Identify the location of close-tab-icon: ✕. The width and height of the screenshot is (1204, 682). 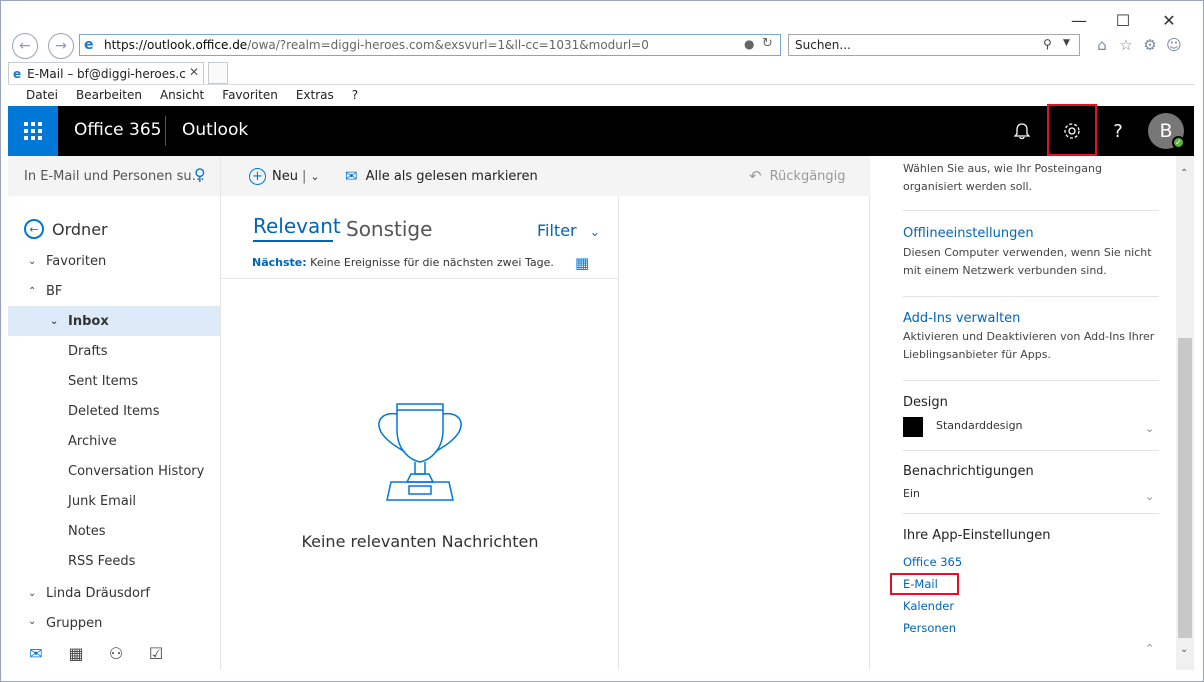
(194, 72).